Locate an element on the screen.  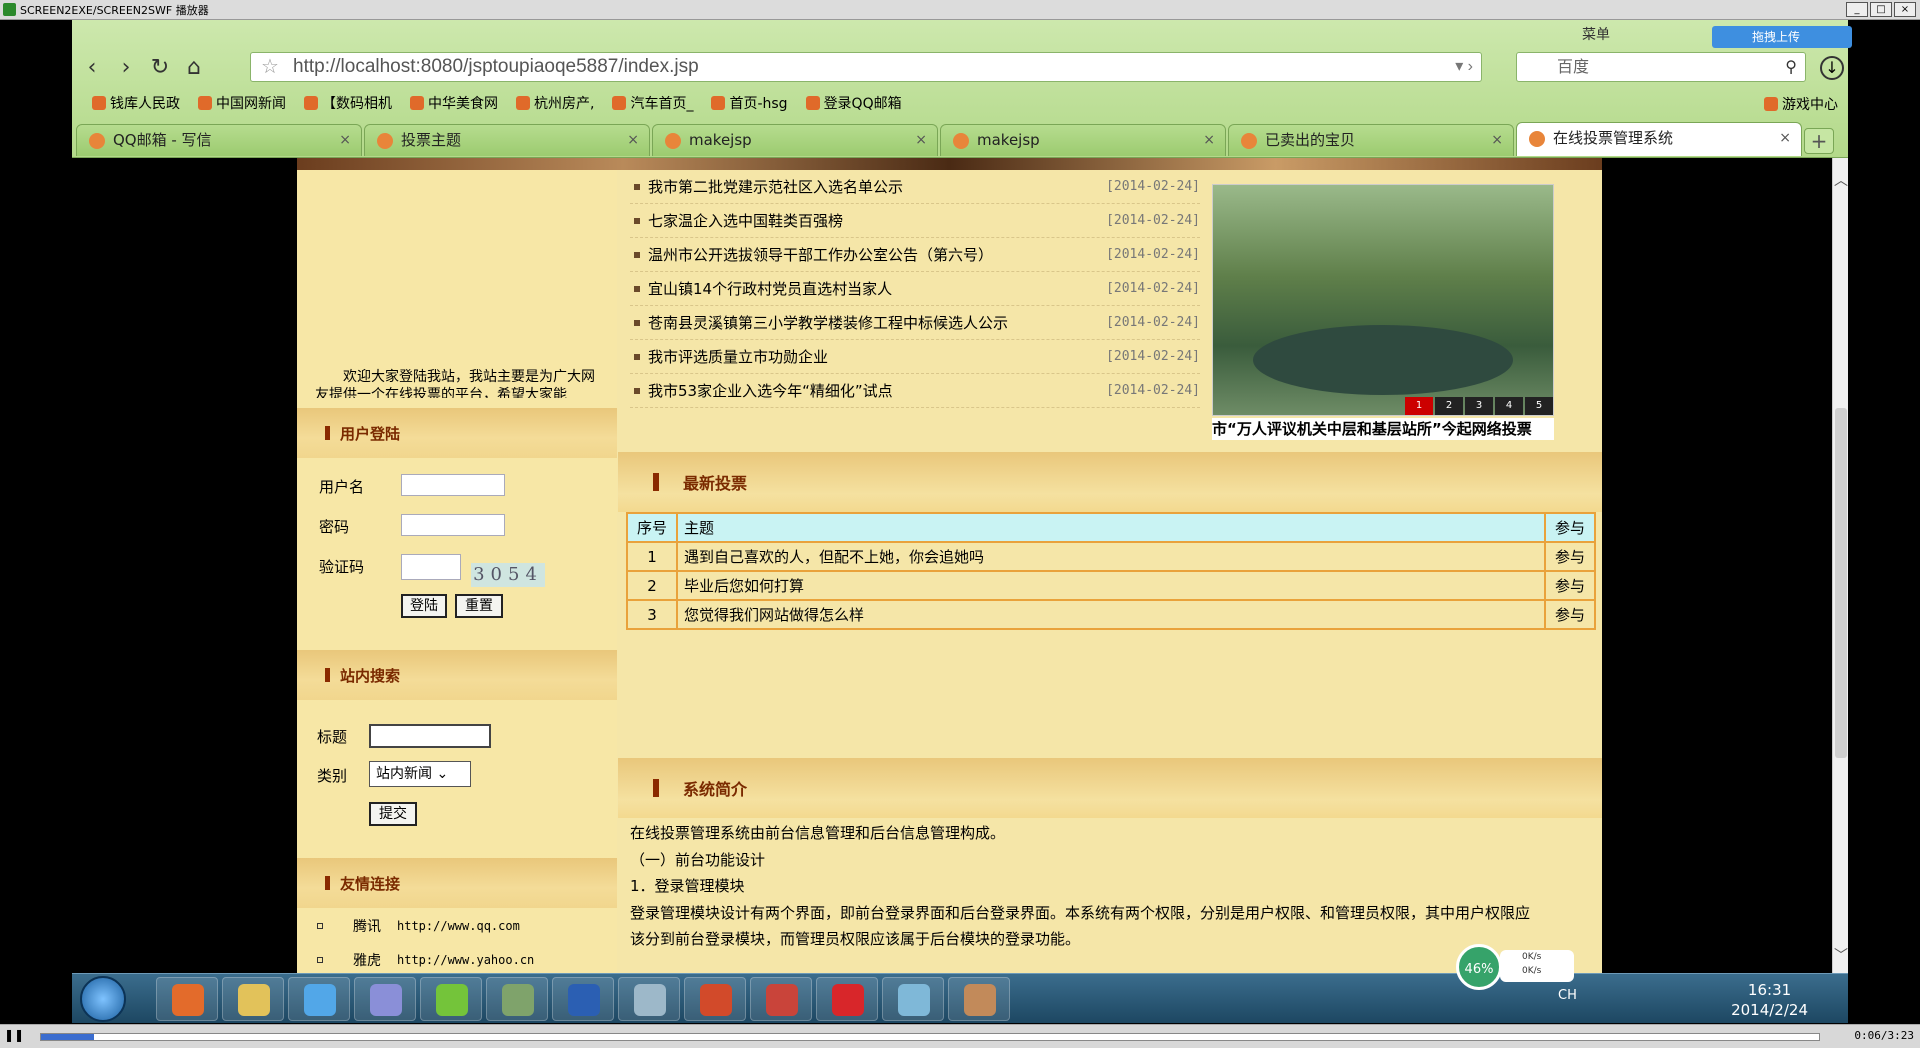
bookmark-item: 汽车首页_ is located at coordinates (652, 103).